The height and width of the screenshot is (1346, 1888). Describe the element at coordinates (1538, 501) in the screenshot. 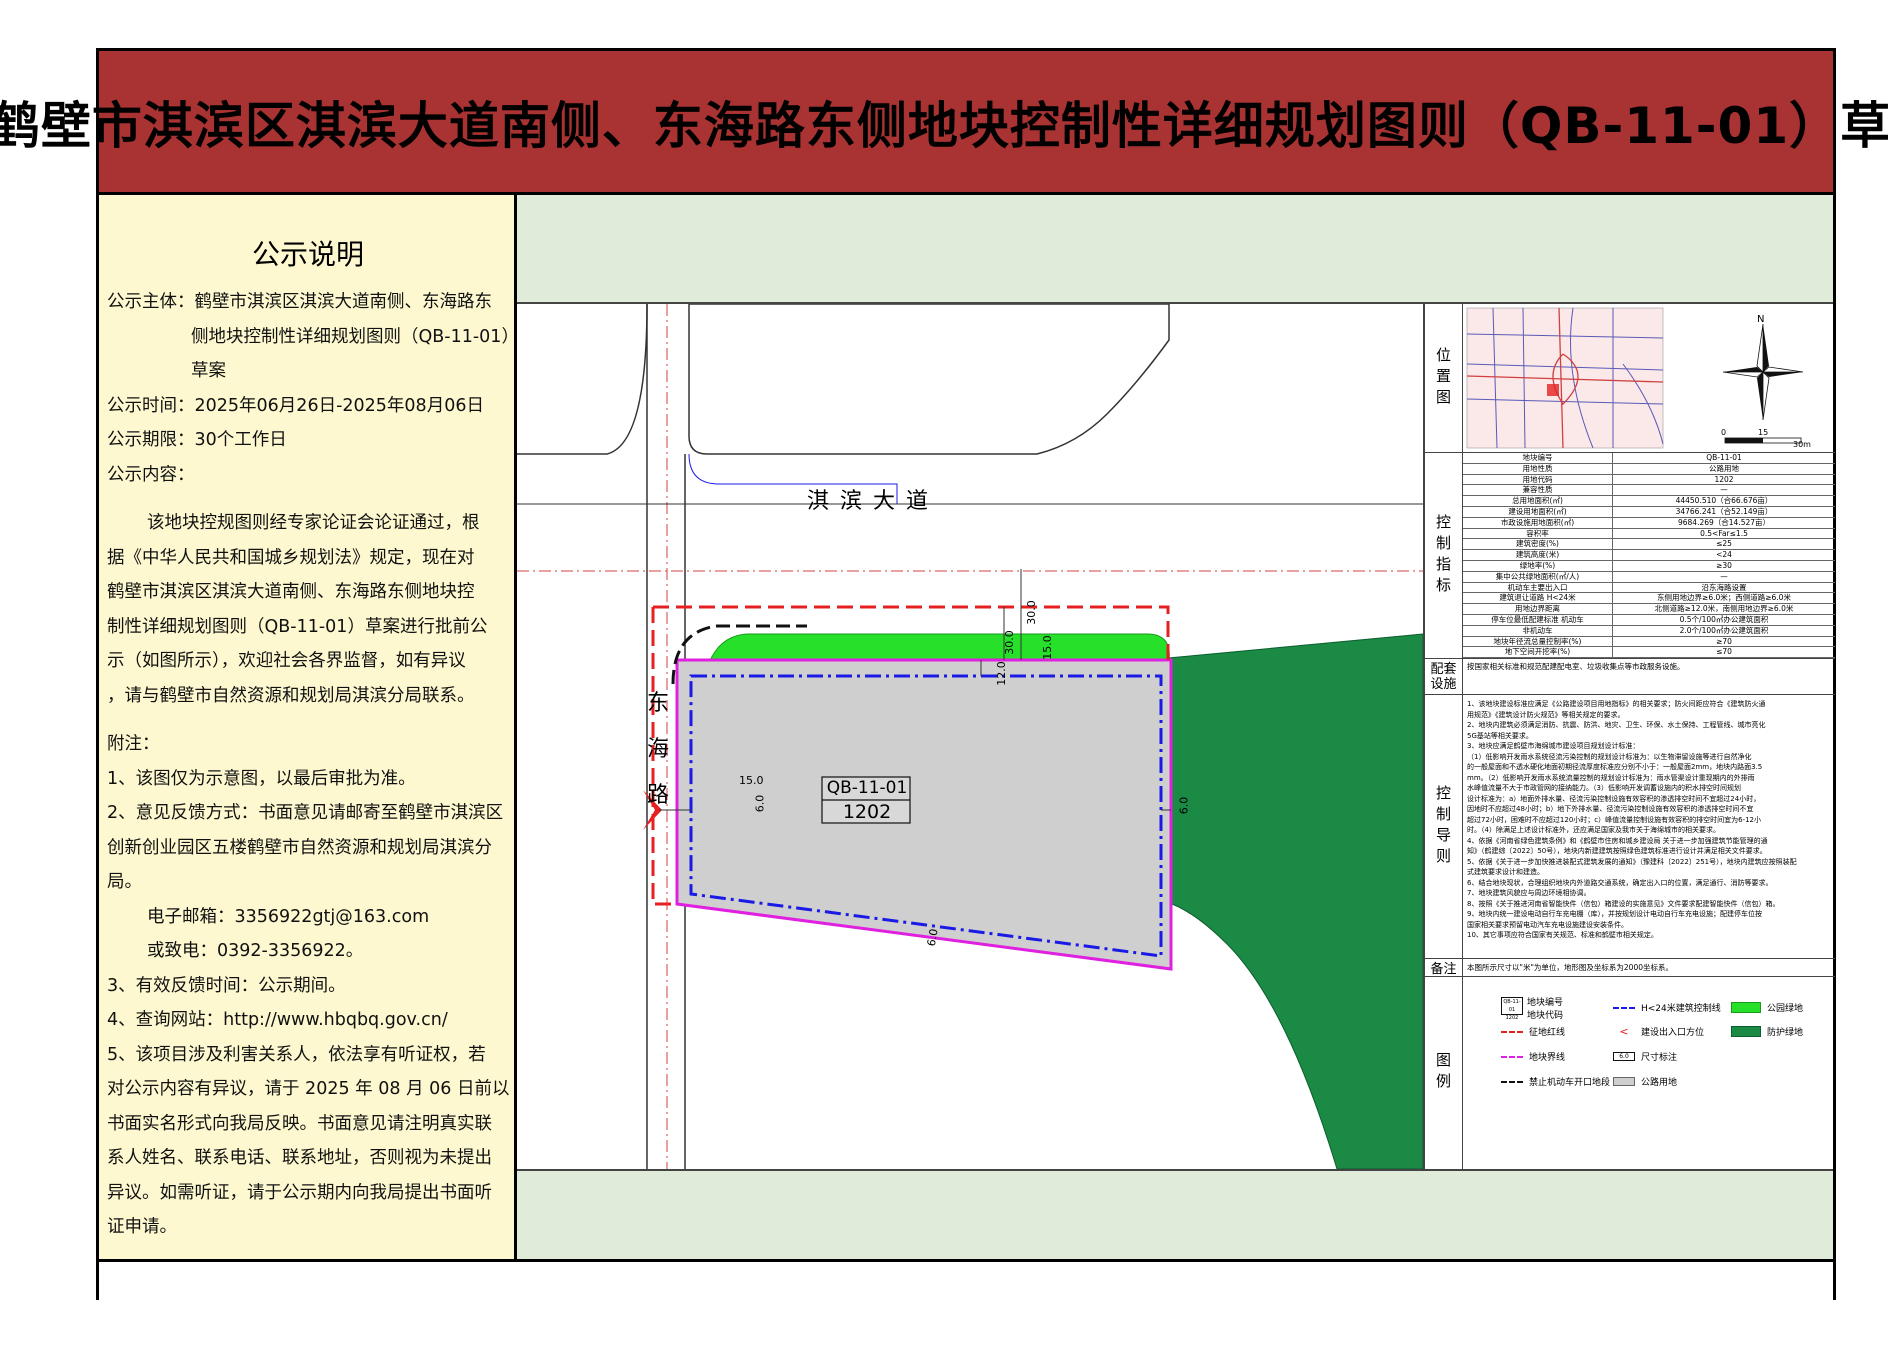

I see `control-row-key: 总用地面积(㎡)` at that location.